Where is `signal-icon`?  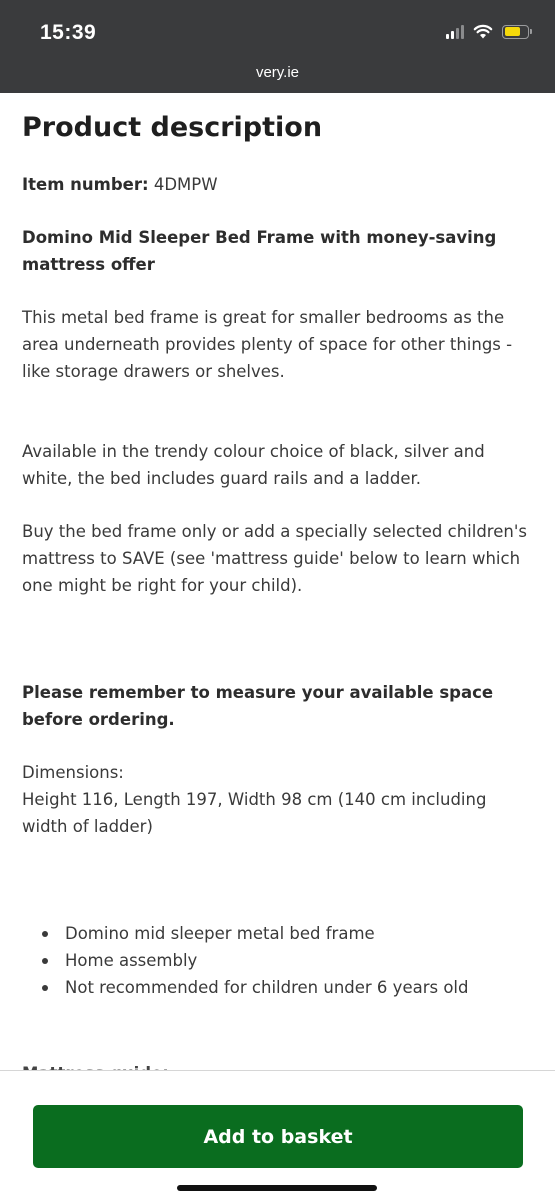
signal-icon is located at coordinates (455, 31).